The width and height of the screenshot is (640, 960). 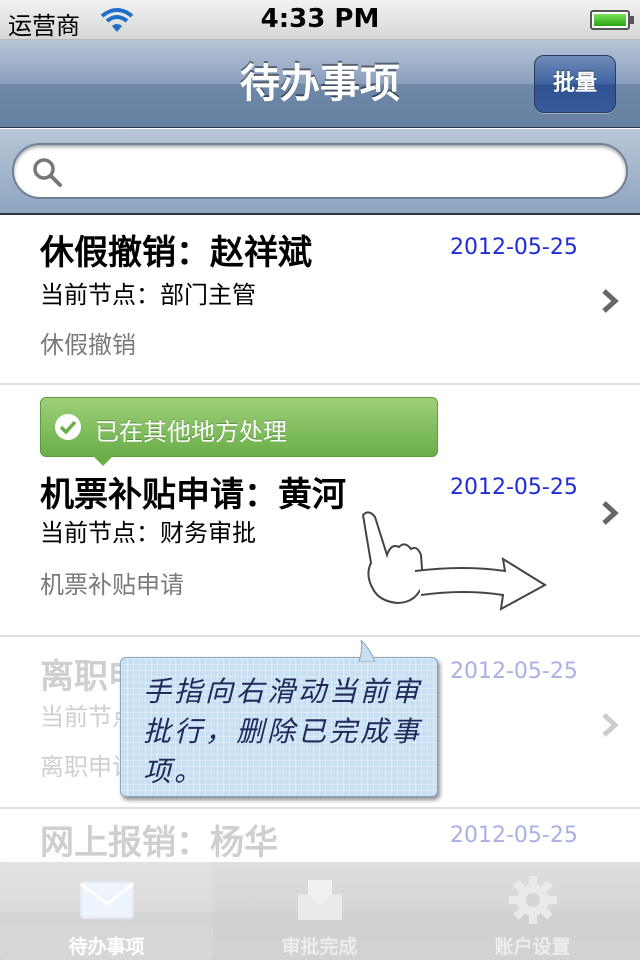 What do you see at coordinates (47, 172) in the screenshot?
I see `search-icon` at bounding box center [47, 172].